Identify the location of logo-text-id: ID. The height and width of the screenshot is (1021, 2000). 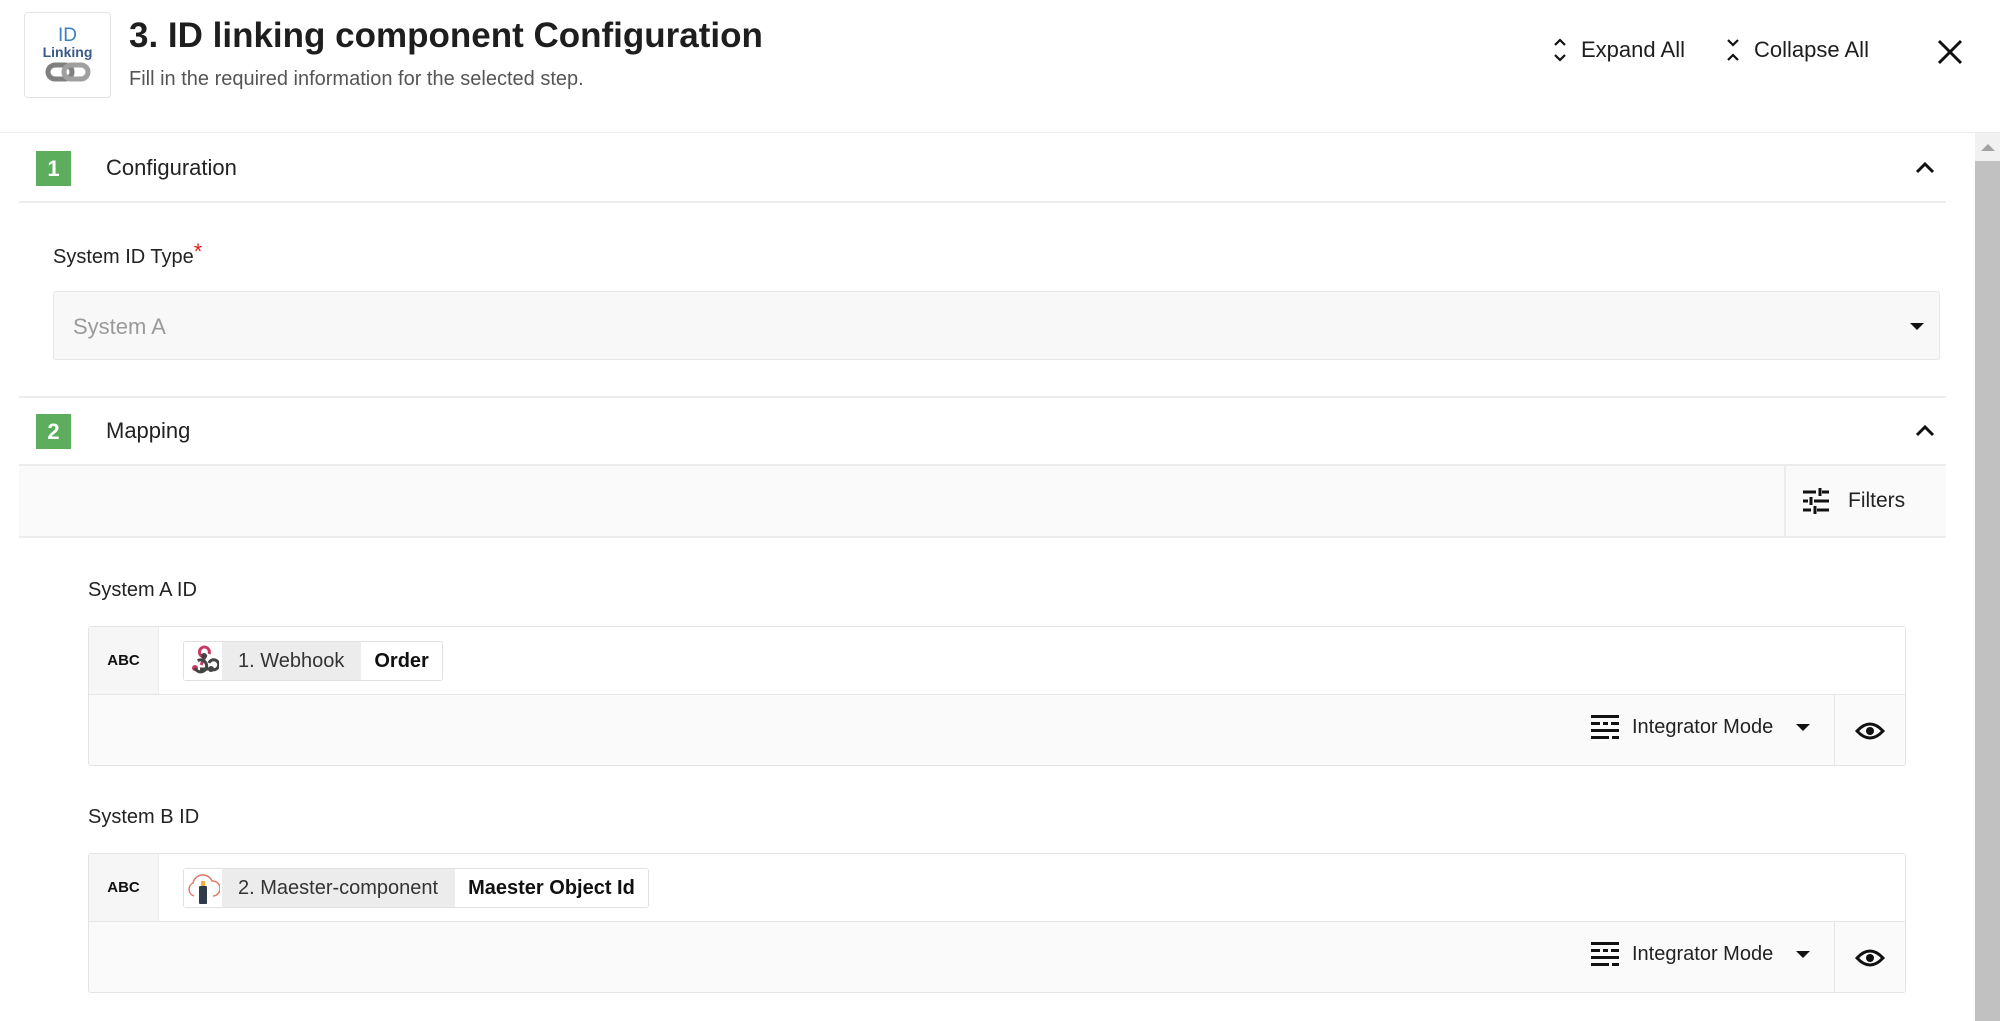
(67, 35).